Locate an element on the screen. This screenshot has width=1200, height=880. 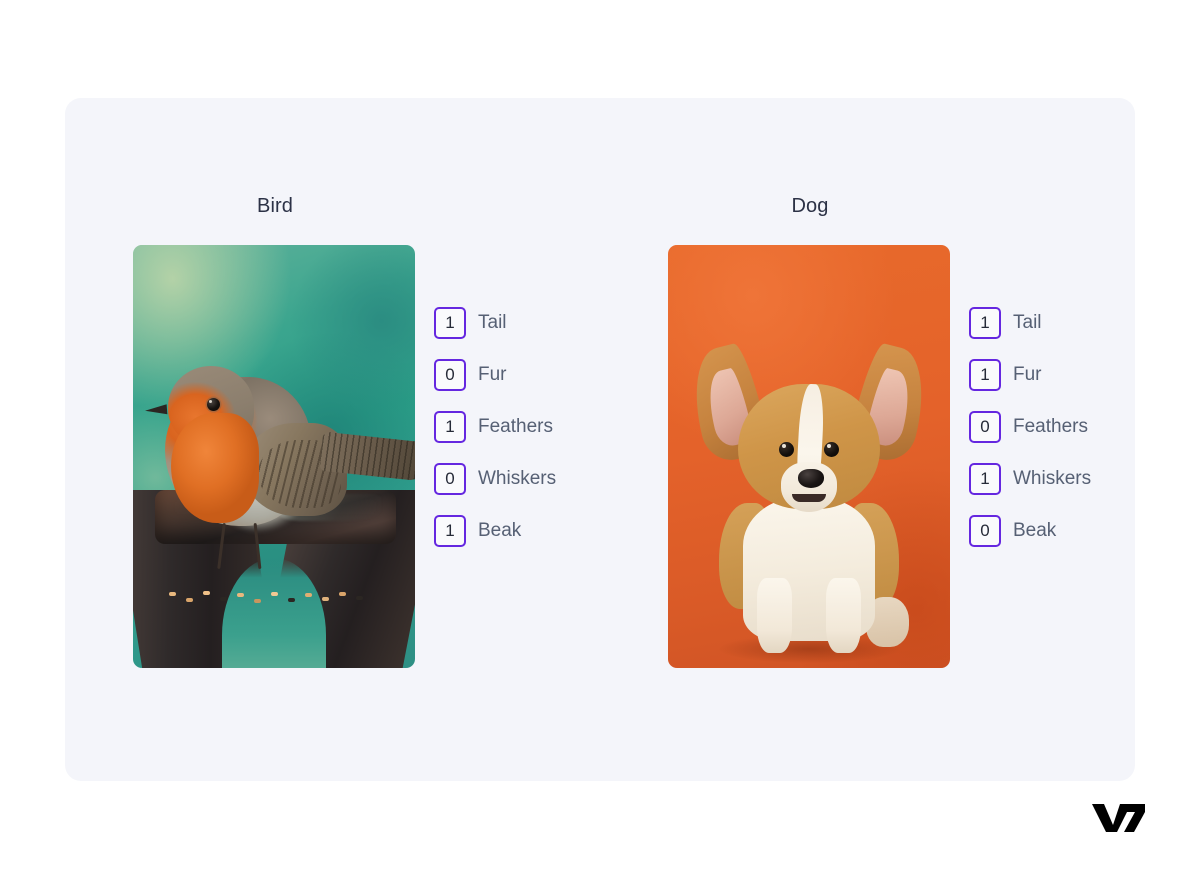
robin-bird is located at coordinates (279, 464).